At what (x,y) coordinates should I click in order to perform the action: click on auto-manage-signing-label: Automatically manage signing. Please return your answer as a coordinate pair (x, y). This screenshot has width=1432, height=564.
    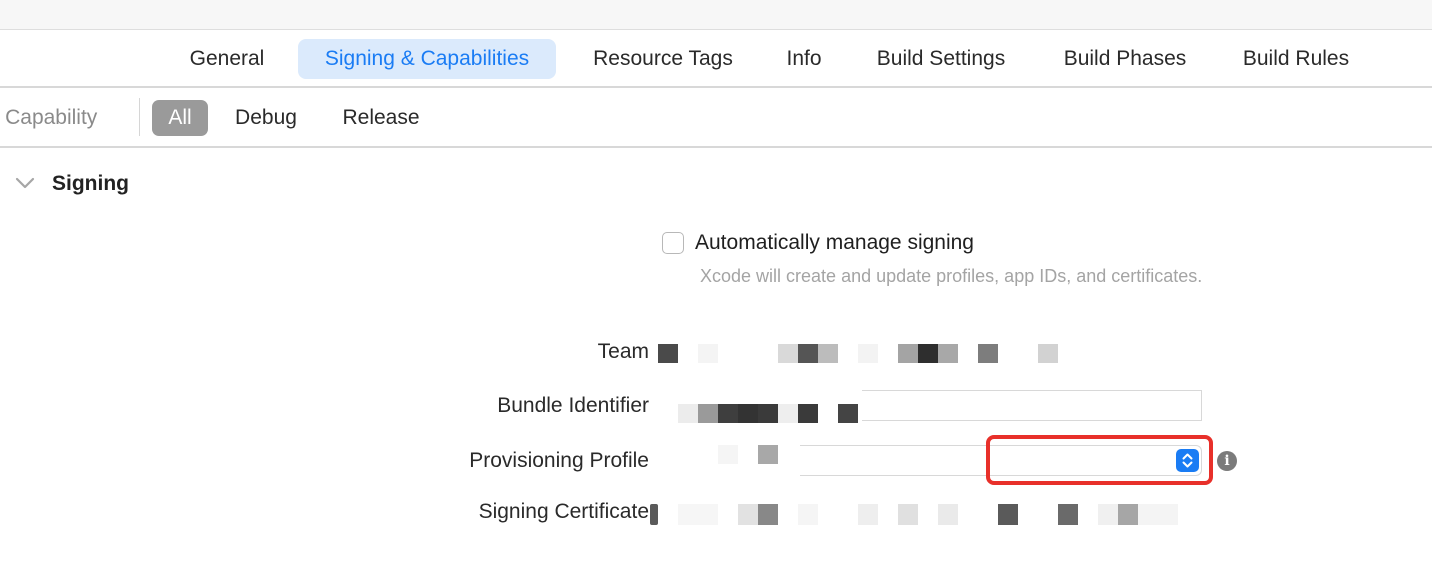
    Looking at the image, I should click on (834, 243).